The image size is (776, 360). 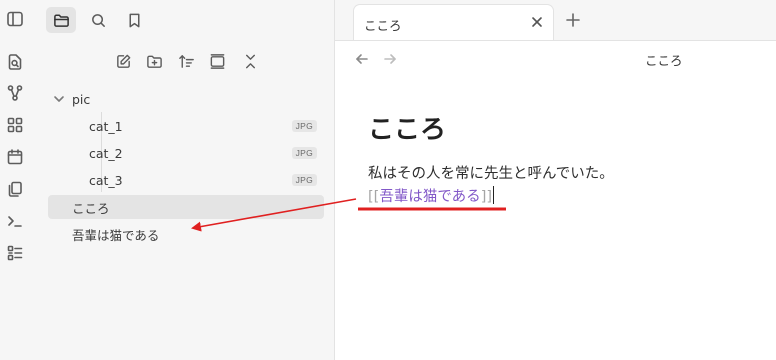 What do you see at coordinates (15, 189) in the screenshot?
I see `pages-icon` at bounding box center [15, 189].